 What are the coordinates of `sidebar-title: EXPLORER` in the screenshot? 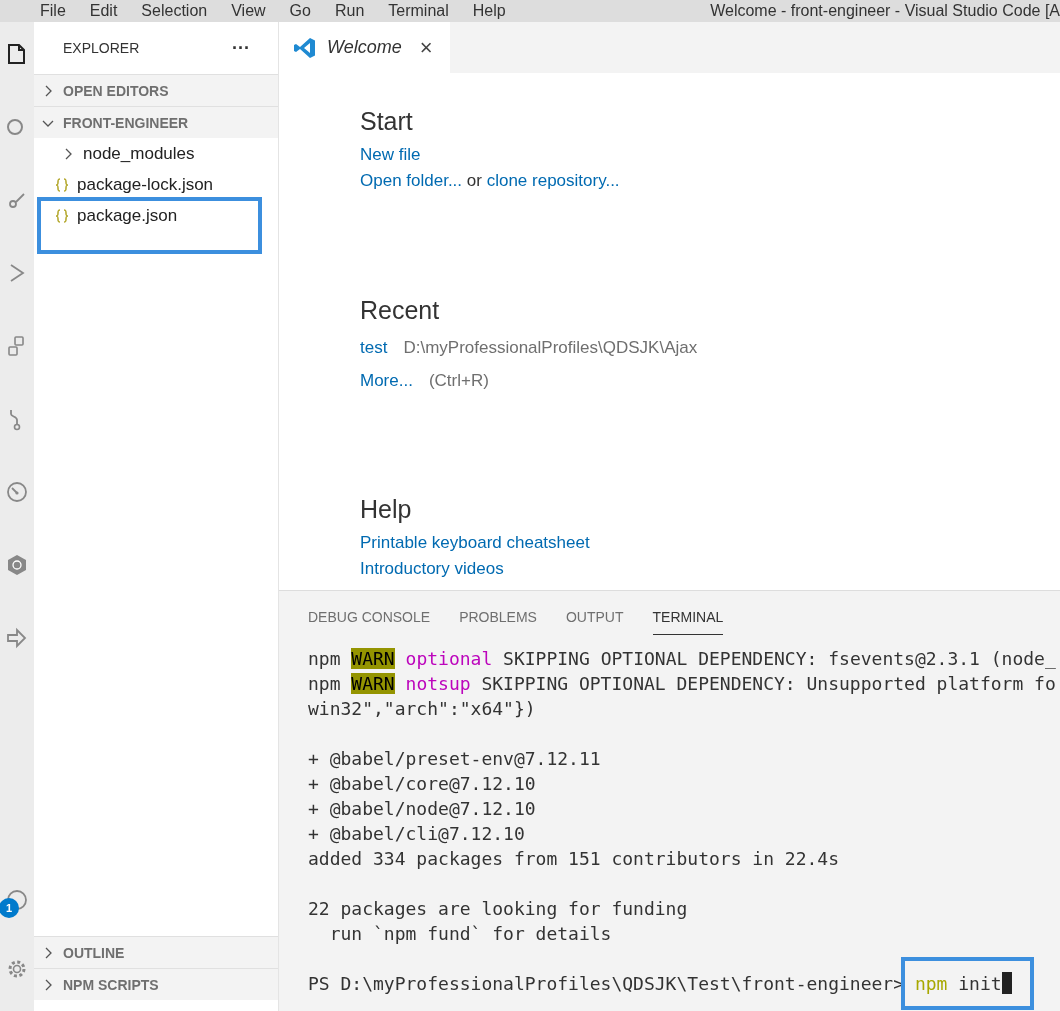 It's located at (101, 48).